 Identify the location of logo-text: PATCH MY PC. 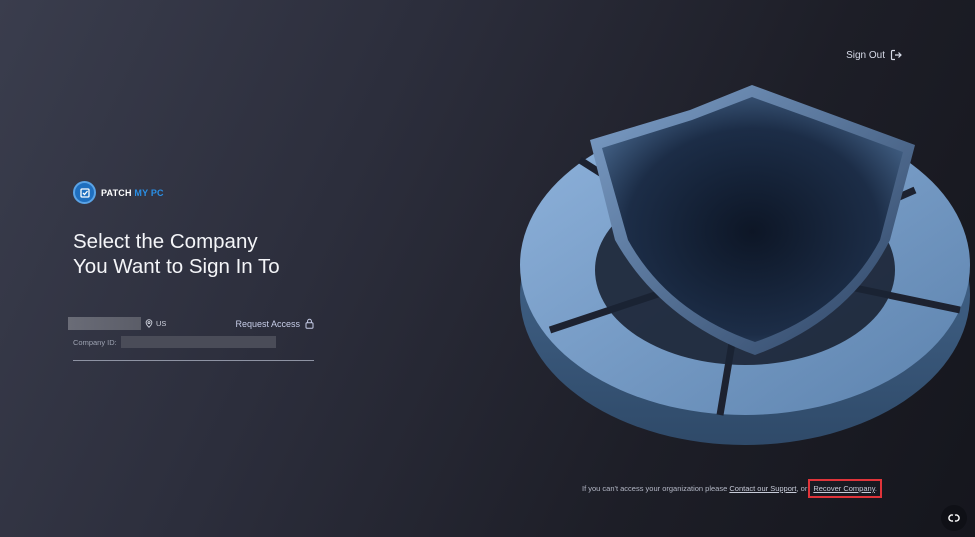
(132, 193).